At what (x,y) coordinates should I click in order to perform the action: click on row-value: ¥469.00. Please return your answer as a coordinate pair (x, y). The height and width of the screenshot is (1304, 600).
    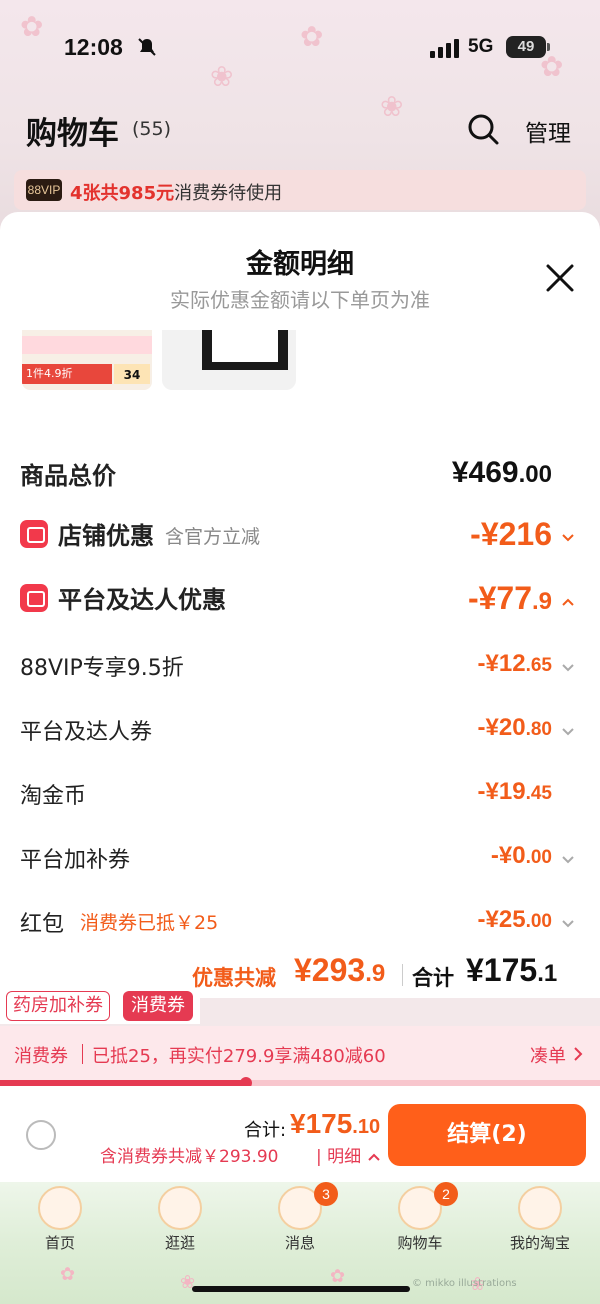
    Looking at the image, I should click on (501, 472).